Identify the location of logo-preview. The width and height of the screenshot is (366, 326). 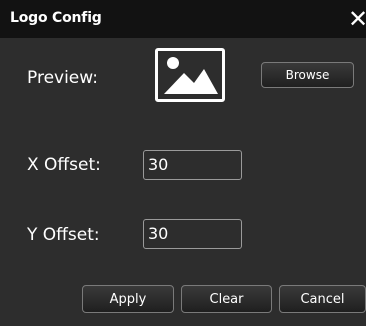
(190, 75).